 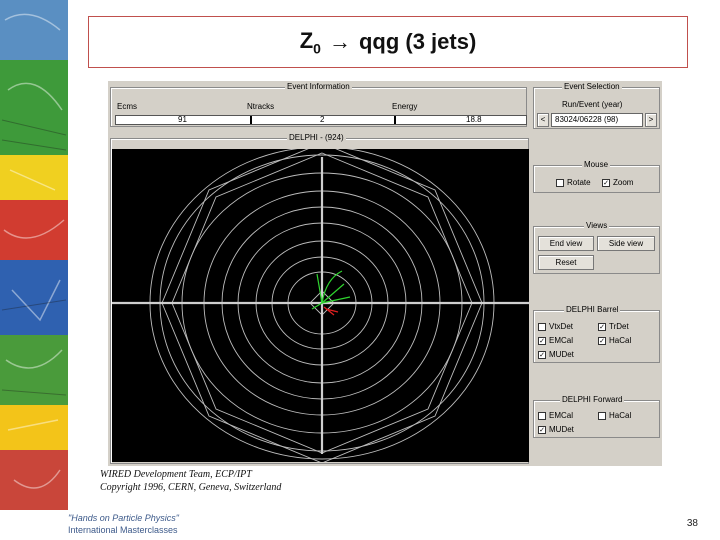 What do you see at coordinates (573, 182) in the screenshot?
I see `rotate-checkbox: Rotate` at bounding box center [573, 182].